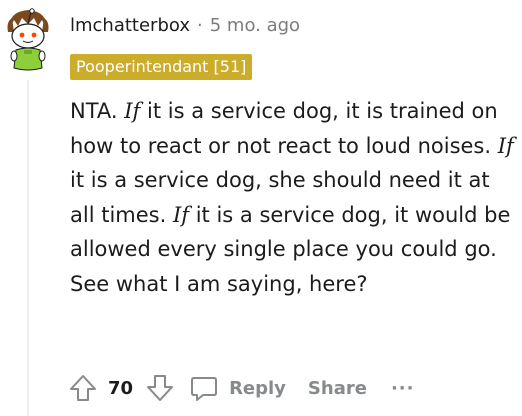  I want to click on comment-header: lmchatterbox · 5 mo. ago, so click(185, 25).